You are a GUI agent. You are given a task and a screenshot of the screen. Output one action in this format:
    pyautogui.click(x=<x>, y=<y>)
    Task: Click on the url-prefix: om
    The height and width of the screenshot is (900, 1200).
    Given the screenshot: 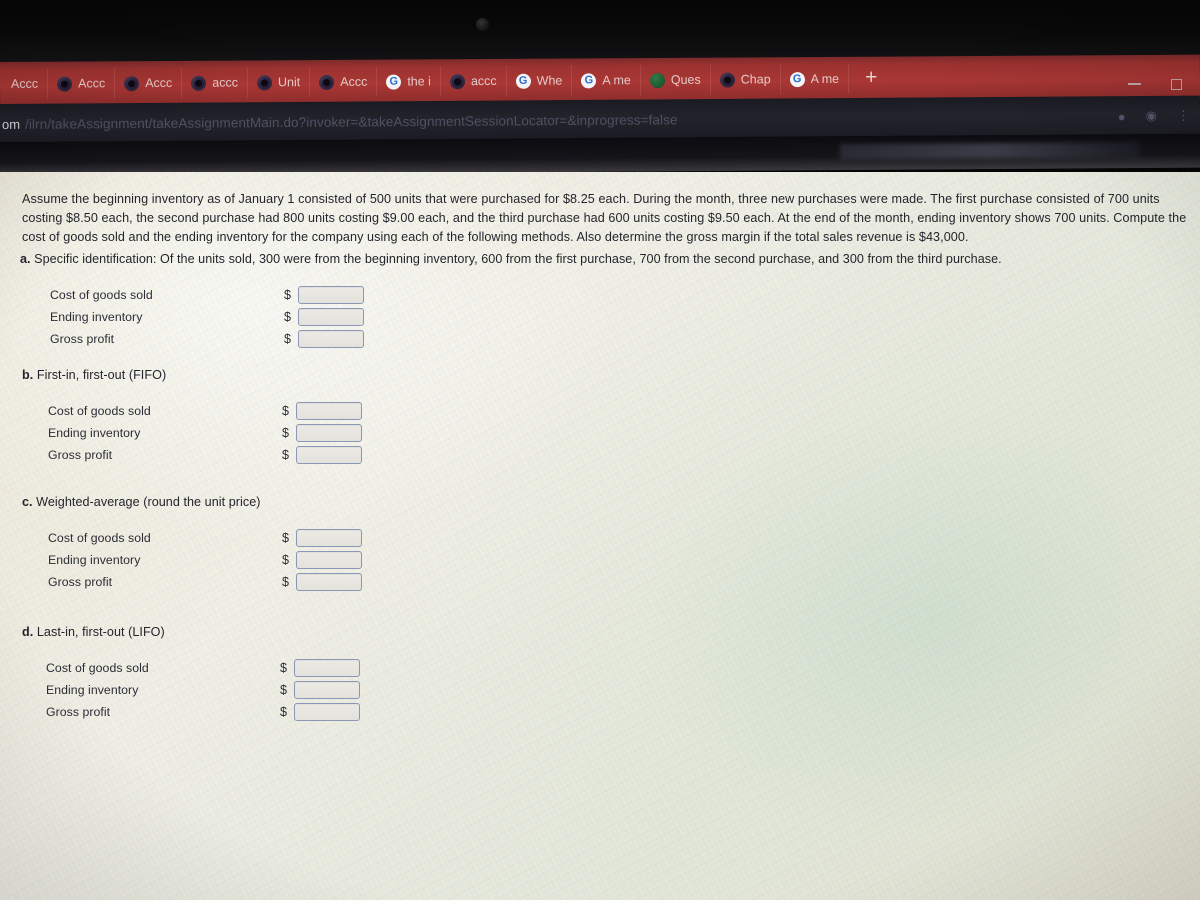 What is the action you would take?
    pyautogui.click(x=11, y=124)
    